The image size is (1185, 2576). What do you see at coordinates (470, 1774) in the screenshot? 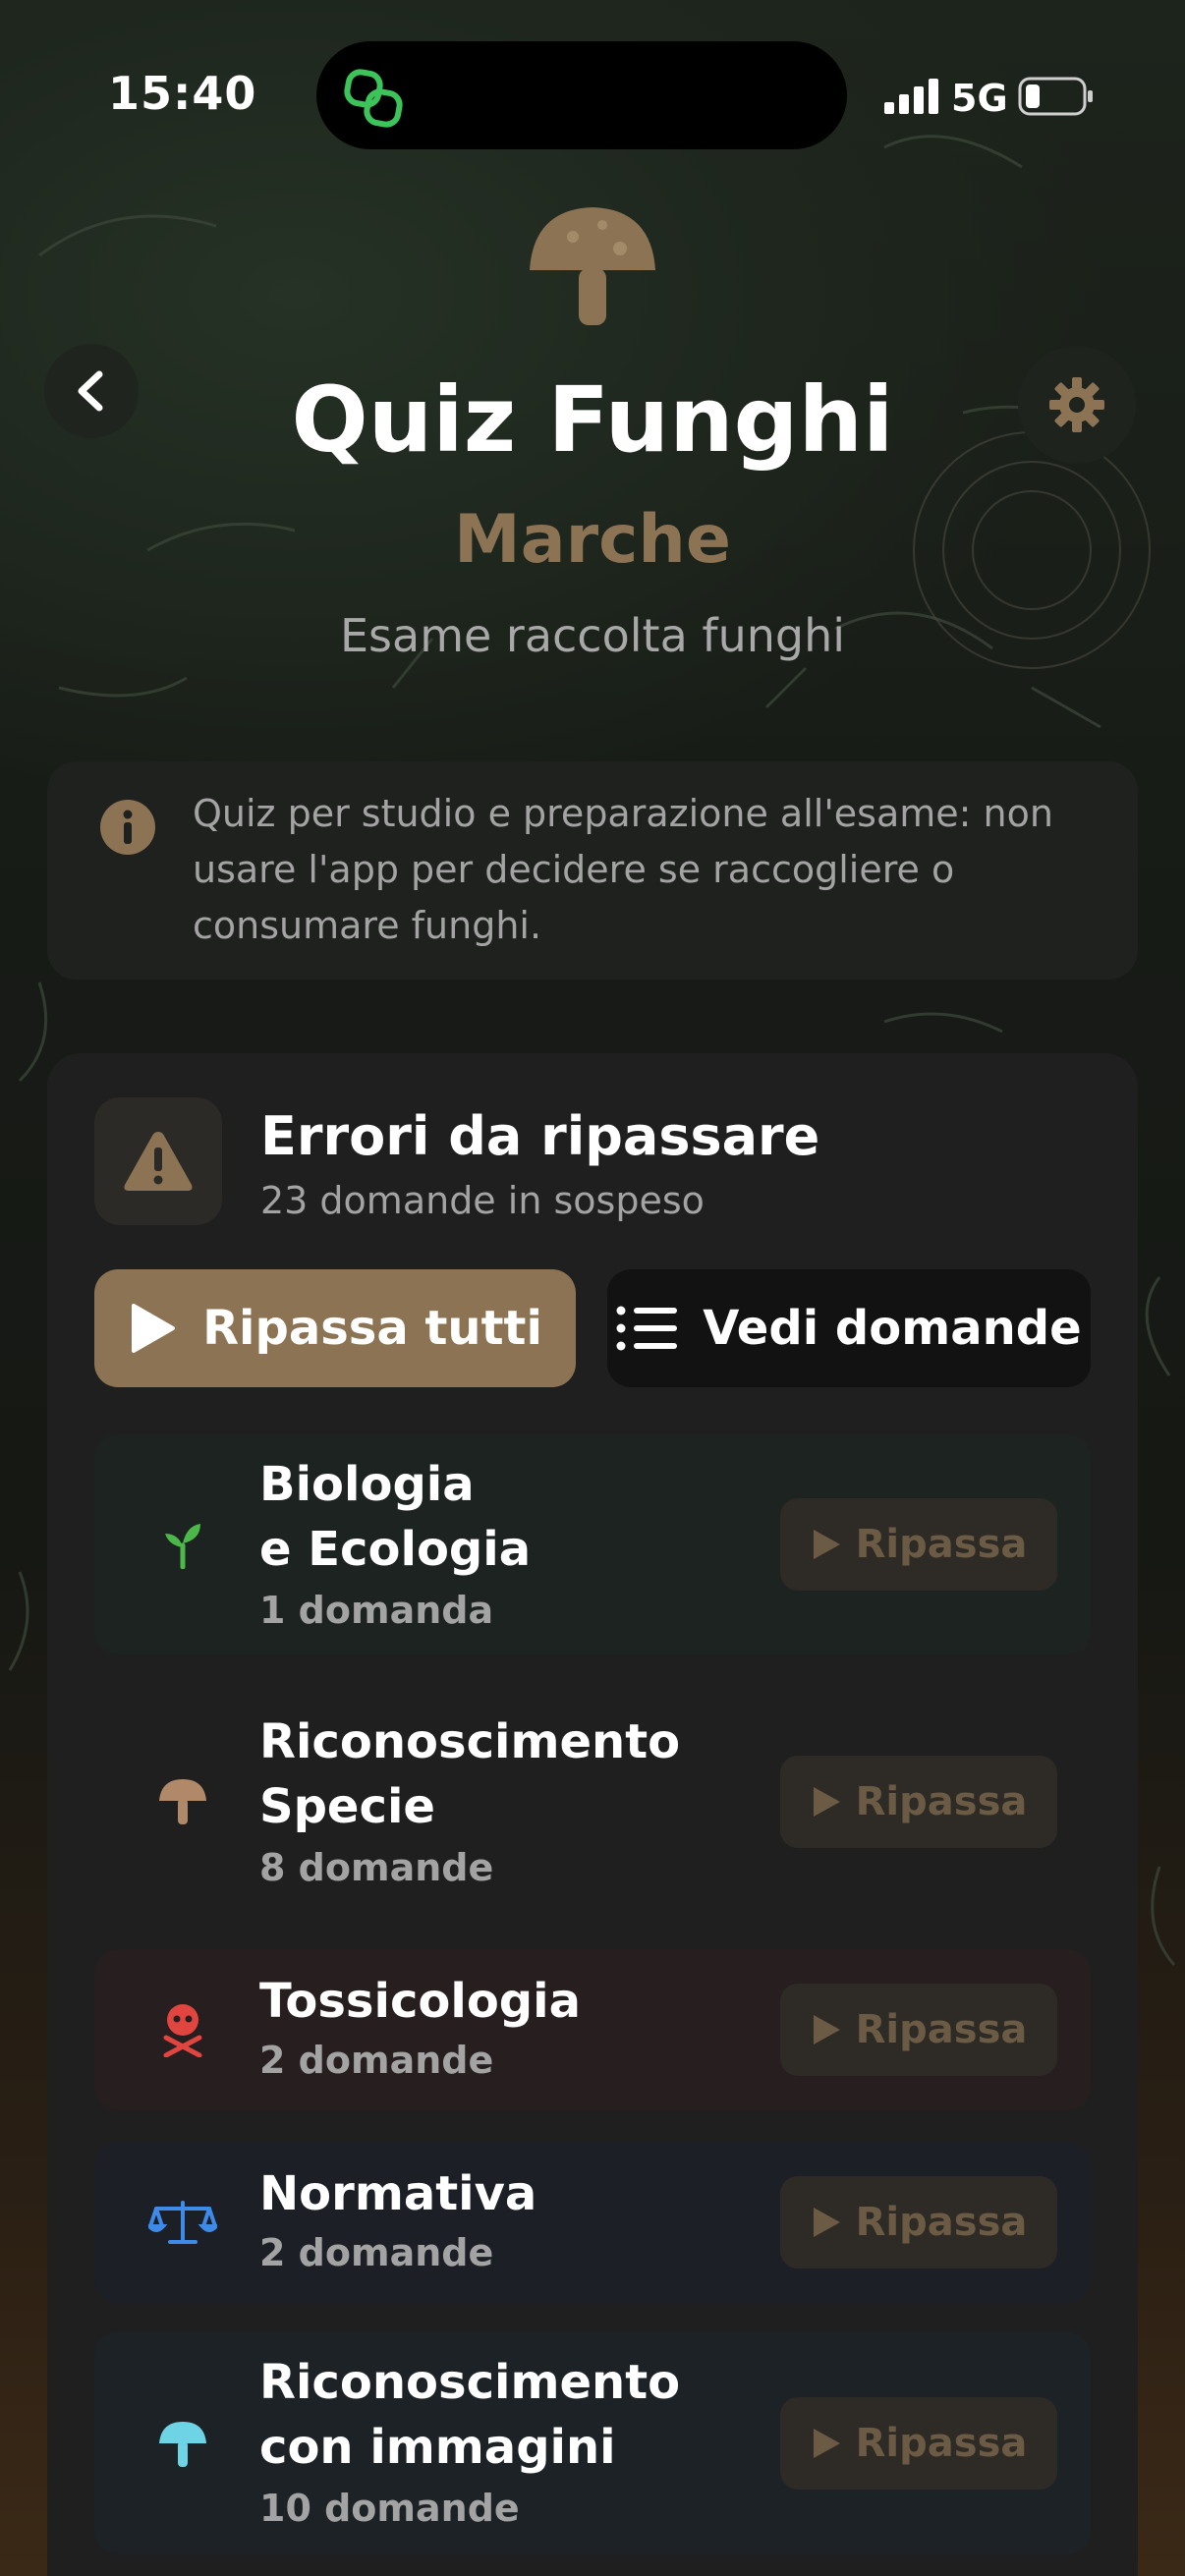
I see `category-title: Riconoscimento Specie` at bounding box center [470, 1774].